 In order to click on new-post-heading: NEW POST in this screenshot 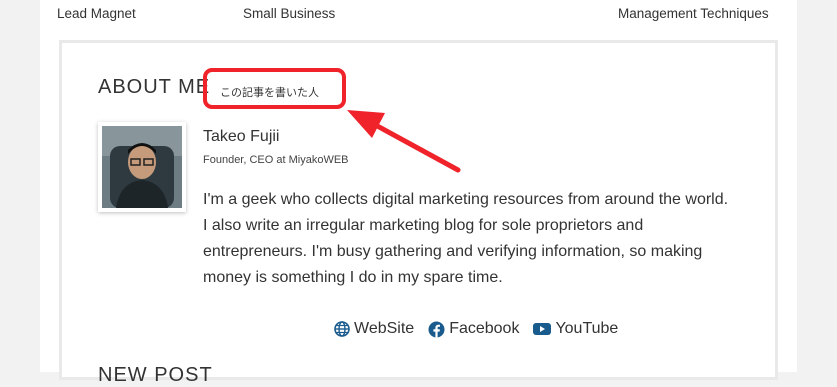, I will do `click(155, 375)`.